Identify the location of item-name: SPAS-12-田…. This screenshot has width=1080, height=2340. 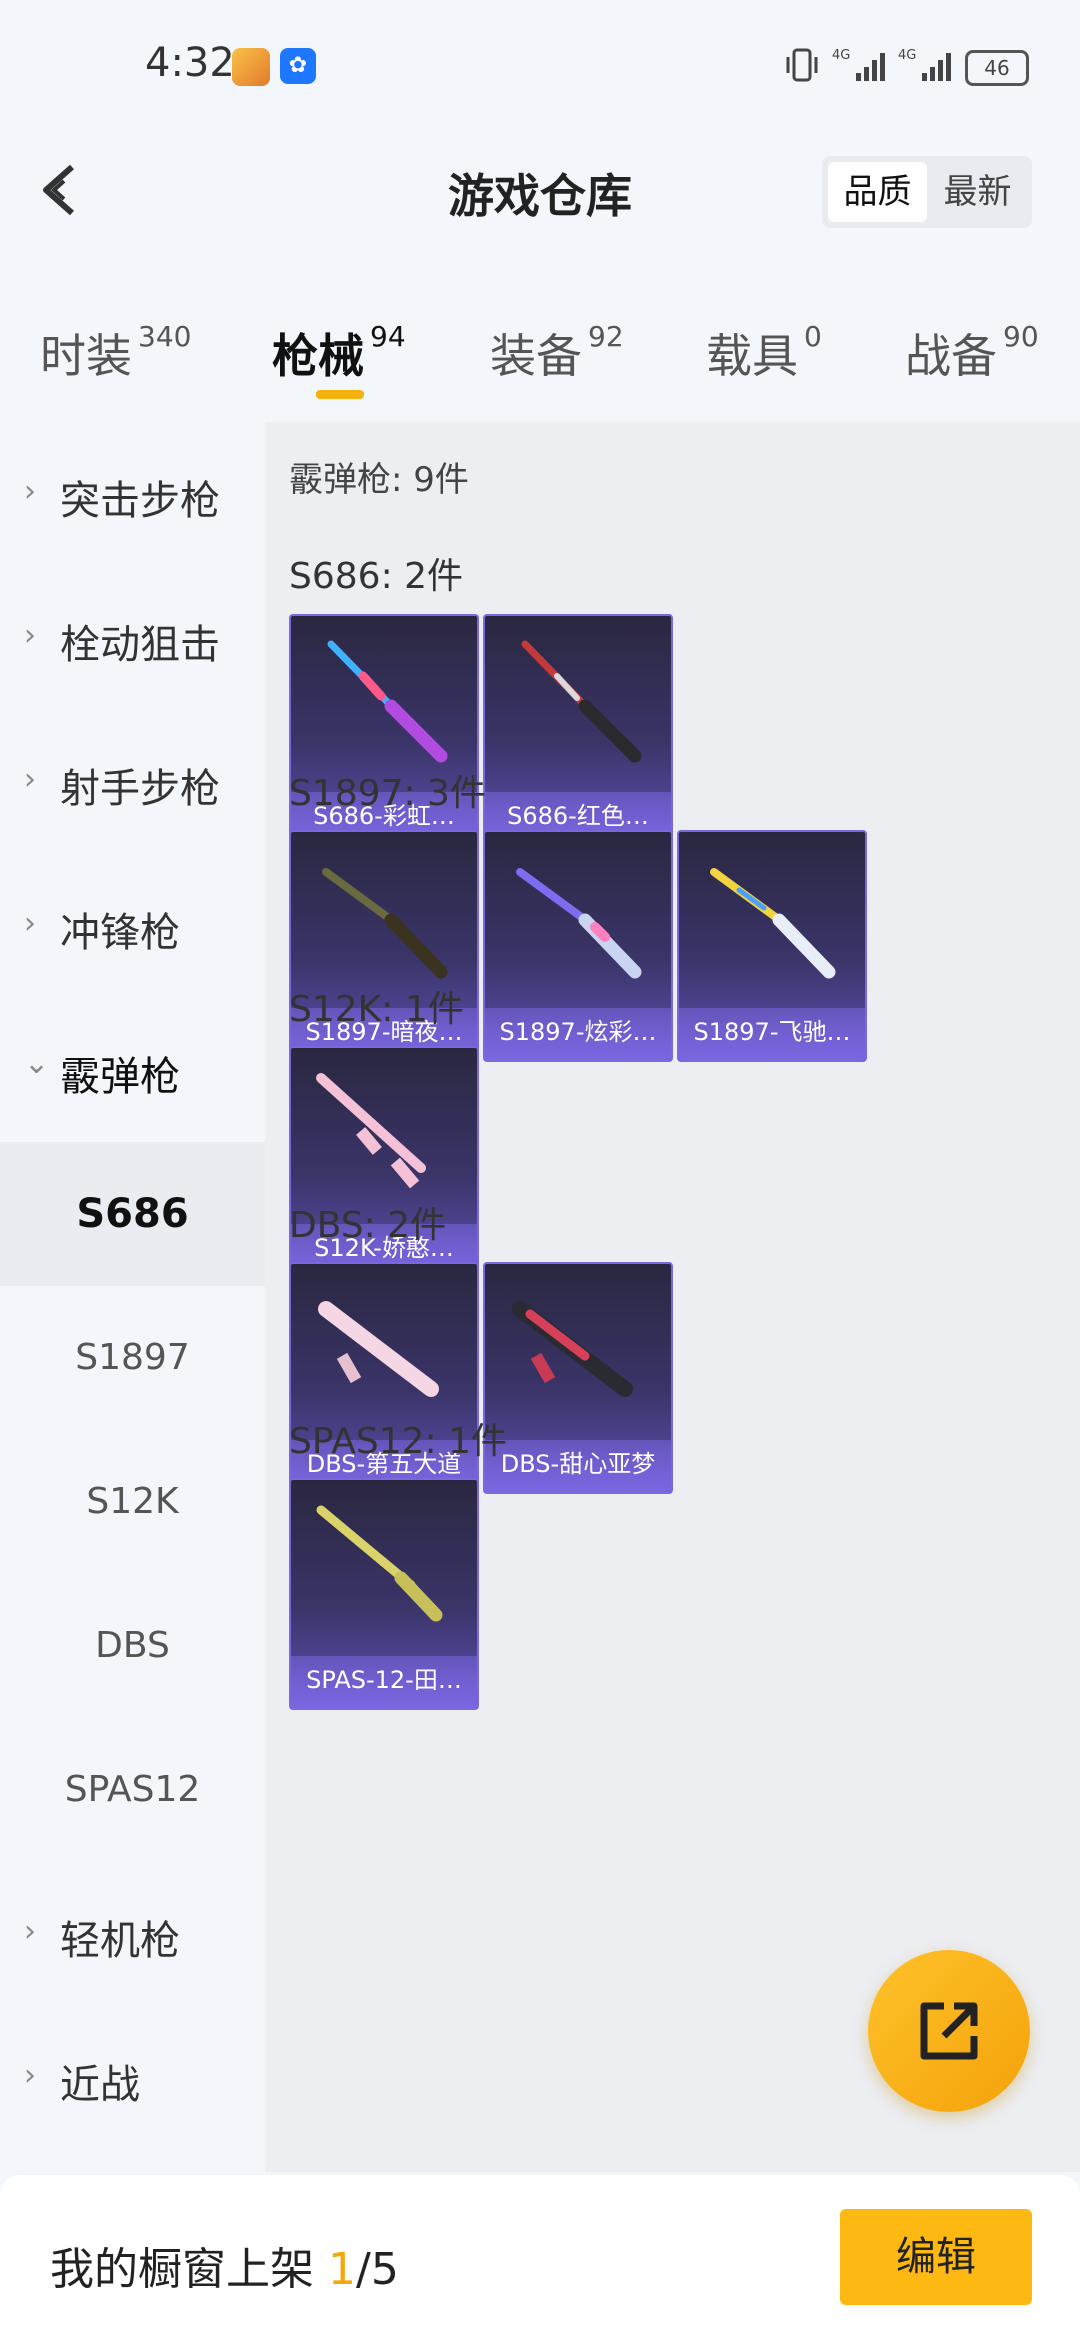
(384, 1682).